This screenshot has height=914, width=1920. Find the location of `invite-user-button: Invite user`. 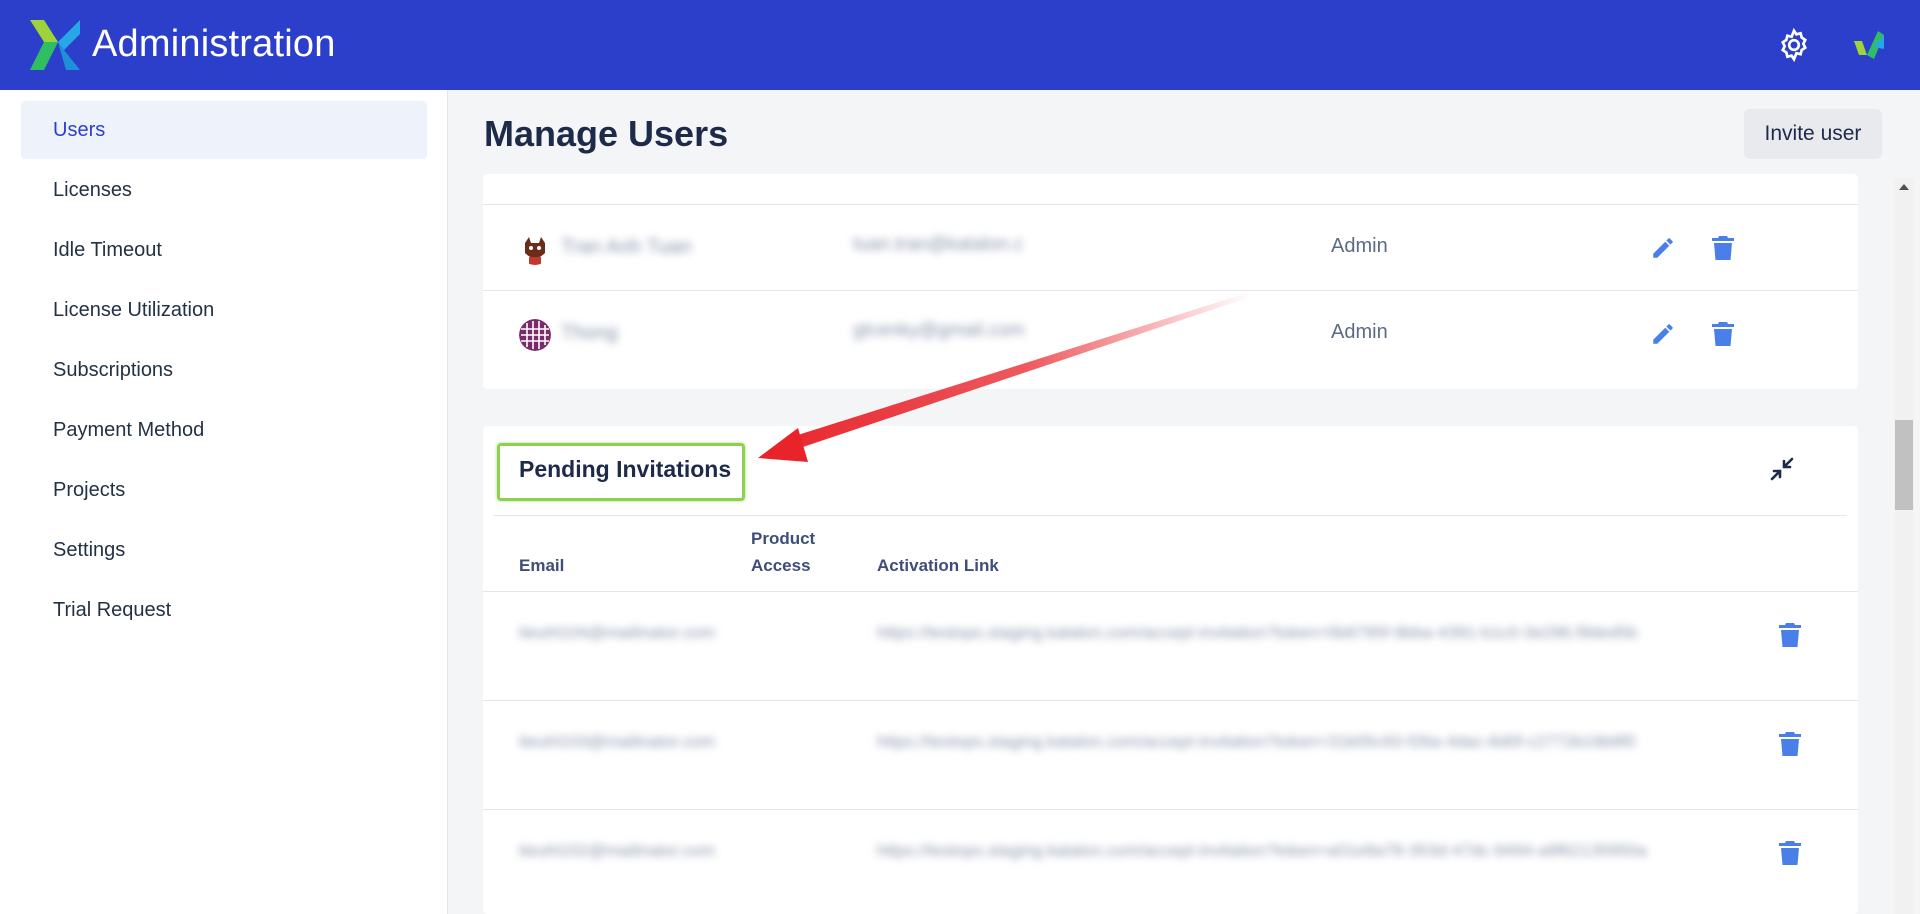

invite-user-button: Invite user is located at coordinates (1813, 134).